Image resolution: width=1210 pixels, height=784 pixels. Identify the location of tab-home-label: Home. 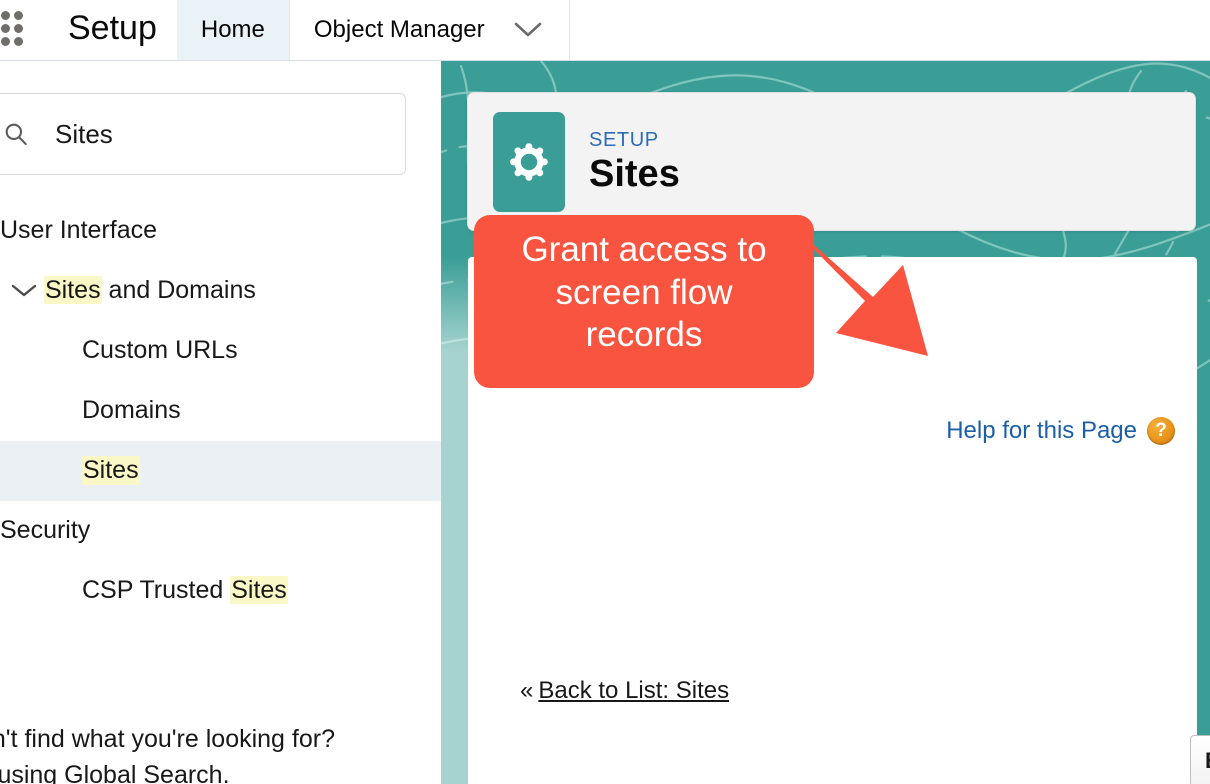
(232, 29).